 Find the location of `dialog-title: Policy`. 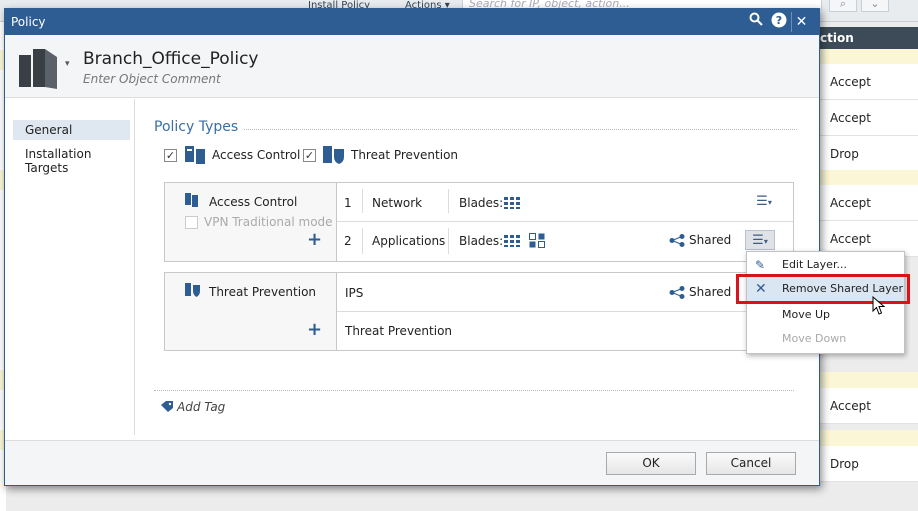

dialog-title: Policy is located at coordinates (28, 22).